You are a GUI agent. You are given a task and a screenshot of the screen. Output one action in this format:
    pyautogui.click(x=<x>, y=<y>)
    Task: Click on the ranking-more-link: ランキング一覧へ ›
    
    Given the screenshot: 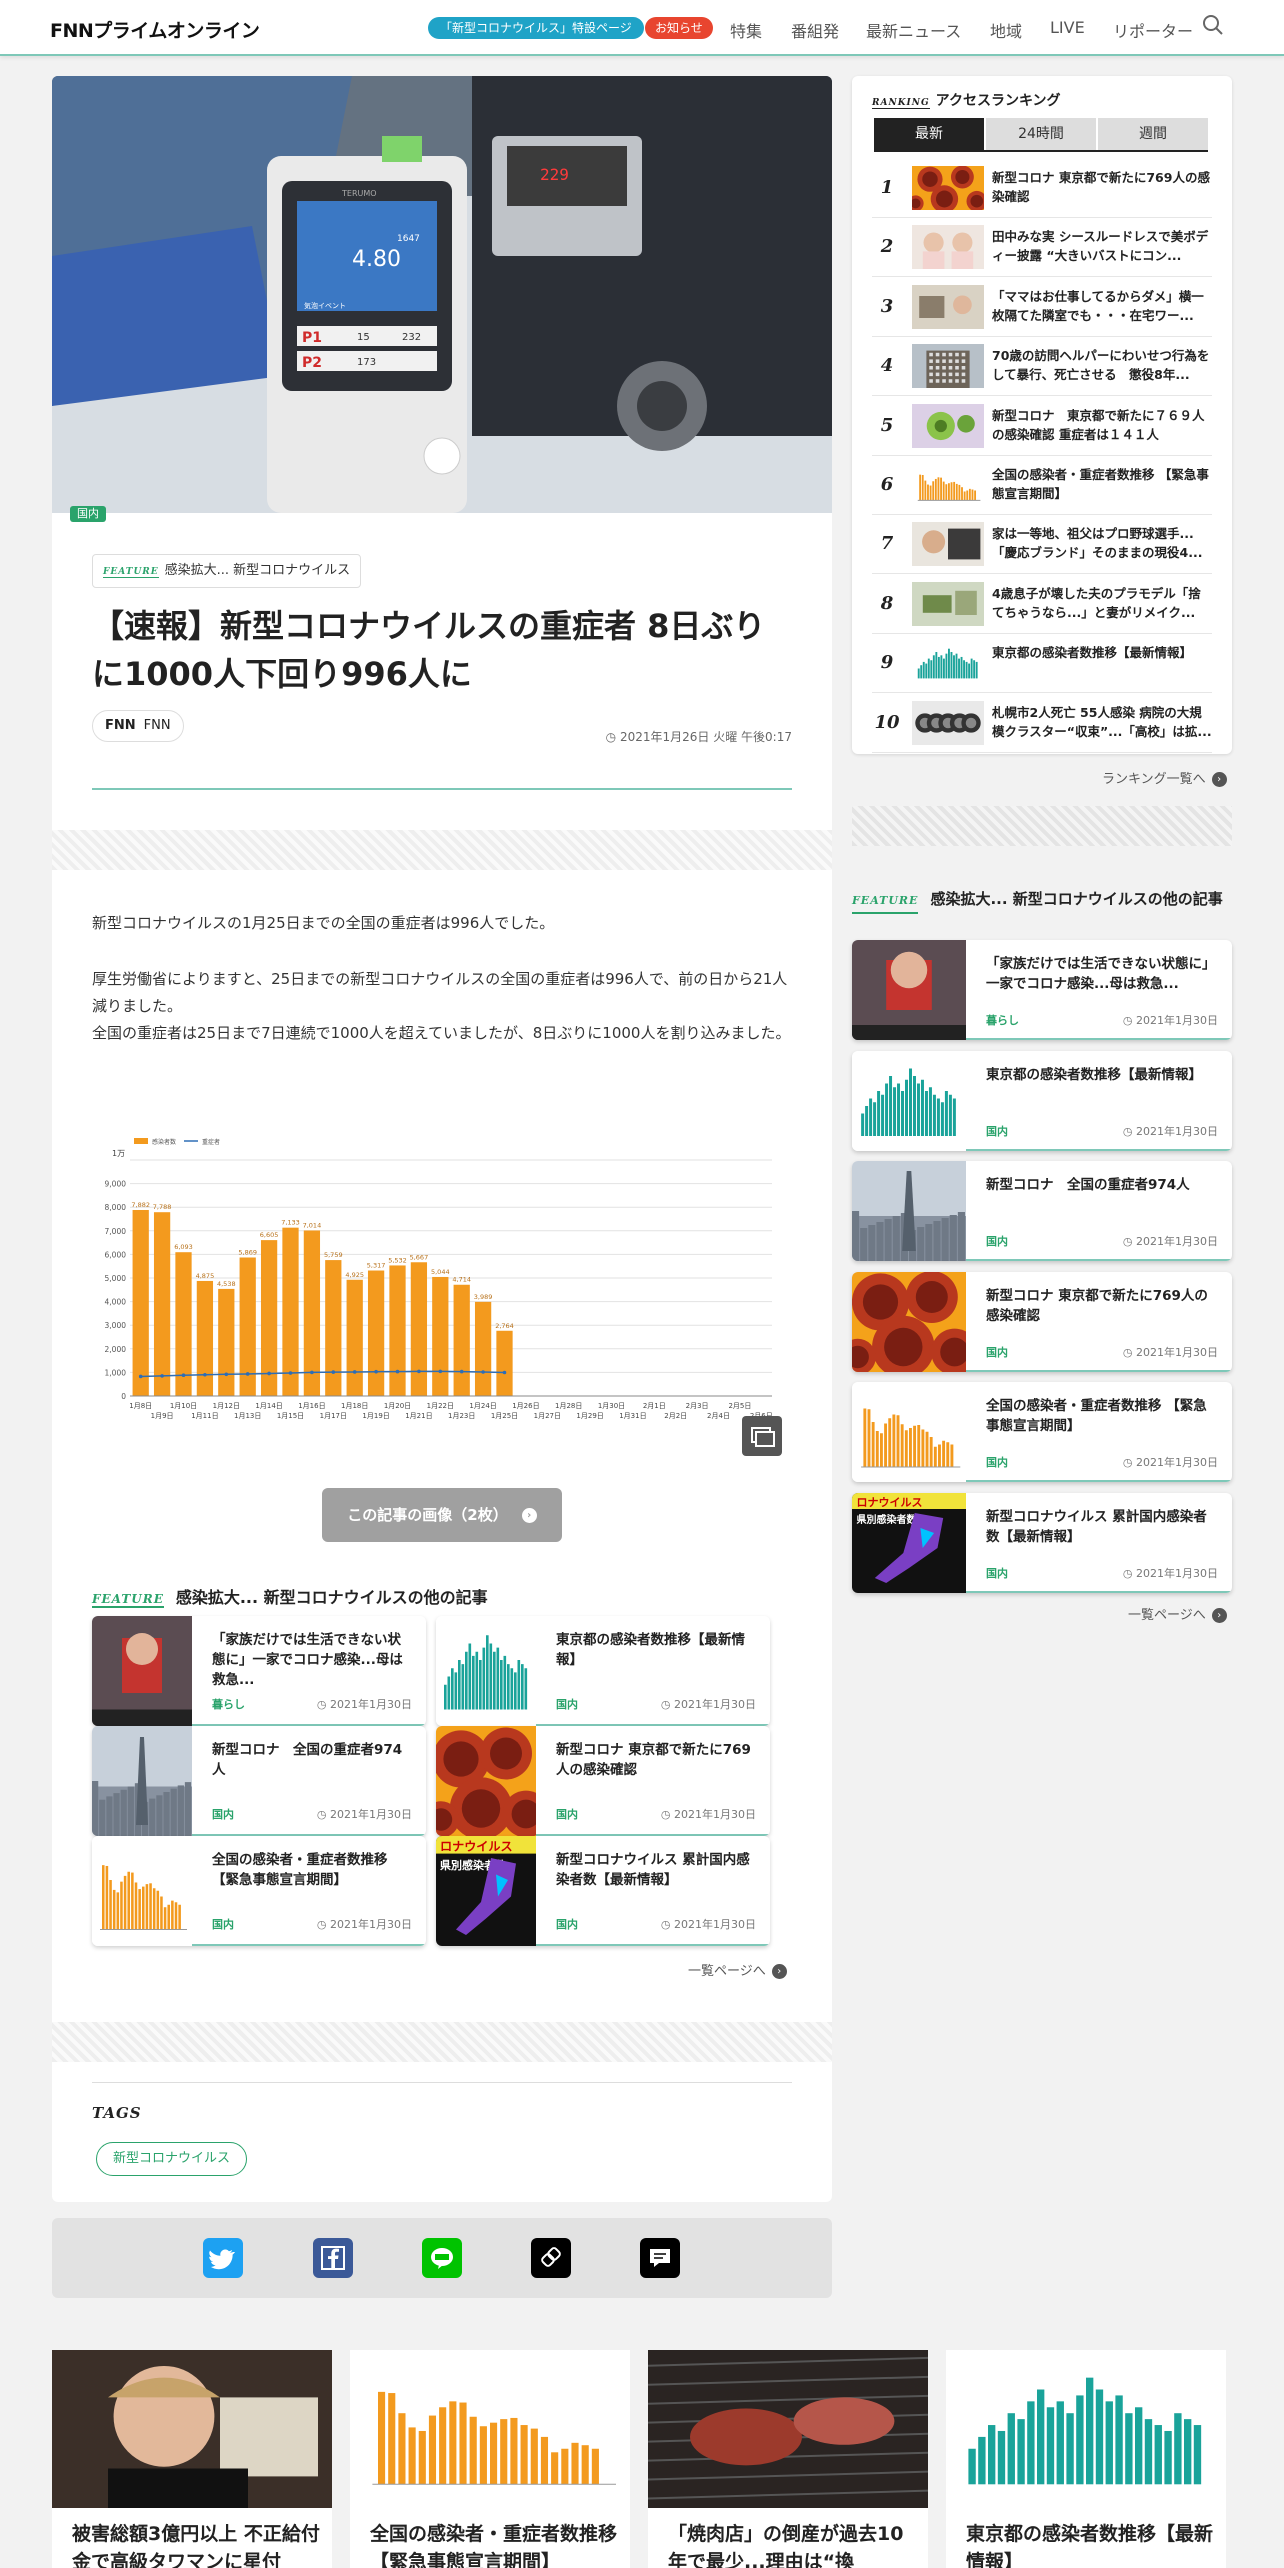 What is the action you would take?
    pyautogui.click(x=1164, y=777)
    